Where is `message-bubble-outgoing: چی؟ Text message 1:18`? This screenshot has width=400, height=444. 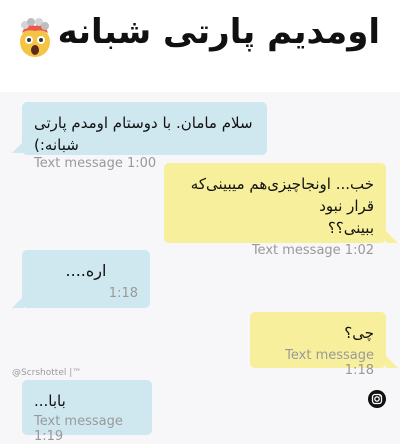
message-bubble-outgoing: چی؟ Text message 1:18 is located at coordinates (318, 345).